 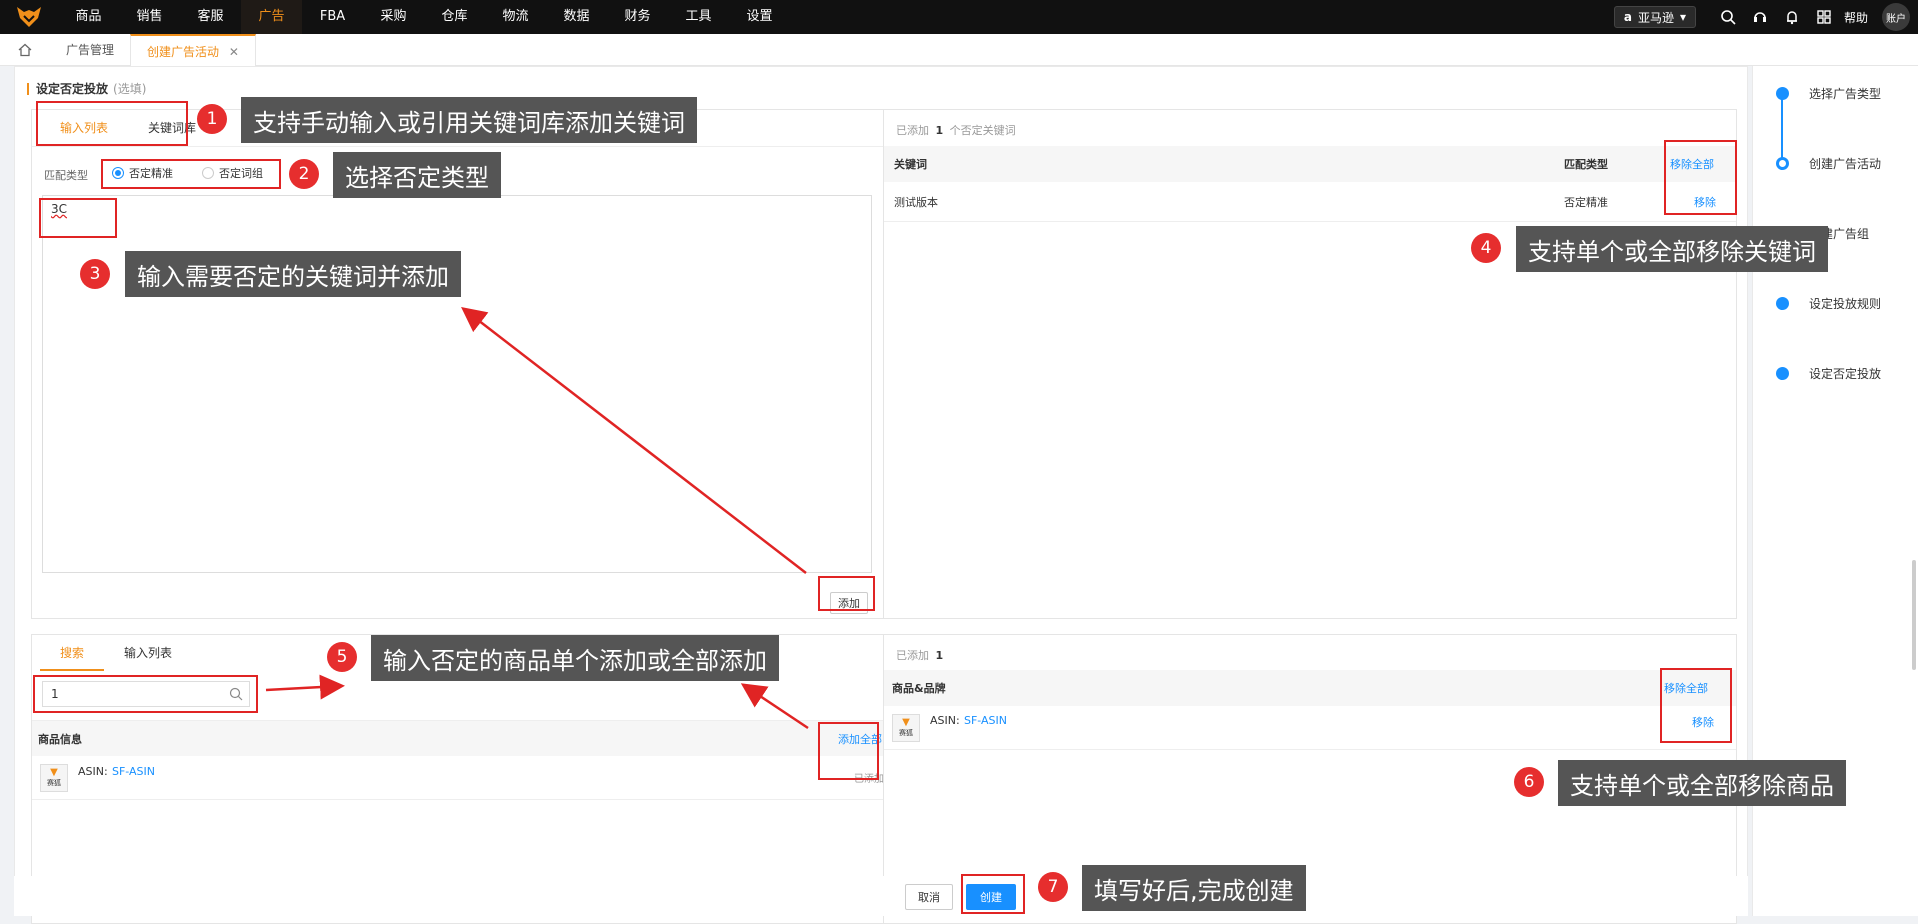 What do you see at coordinates (1824, 17) in the screenshot?
I see `apps-grid-icon` at bounding box center [1824, 17].